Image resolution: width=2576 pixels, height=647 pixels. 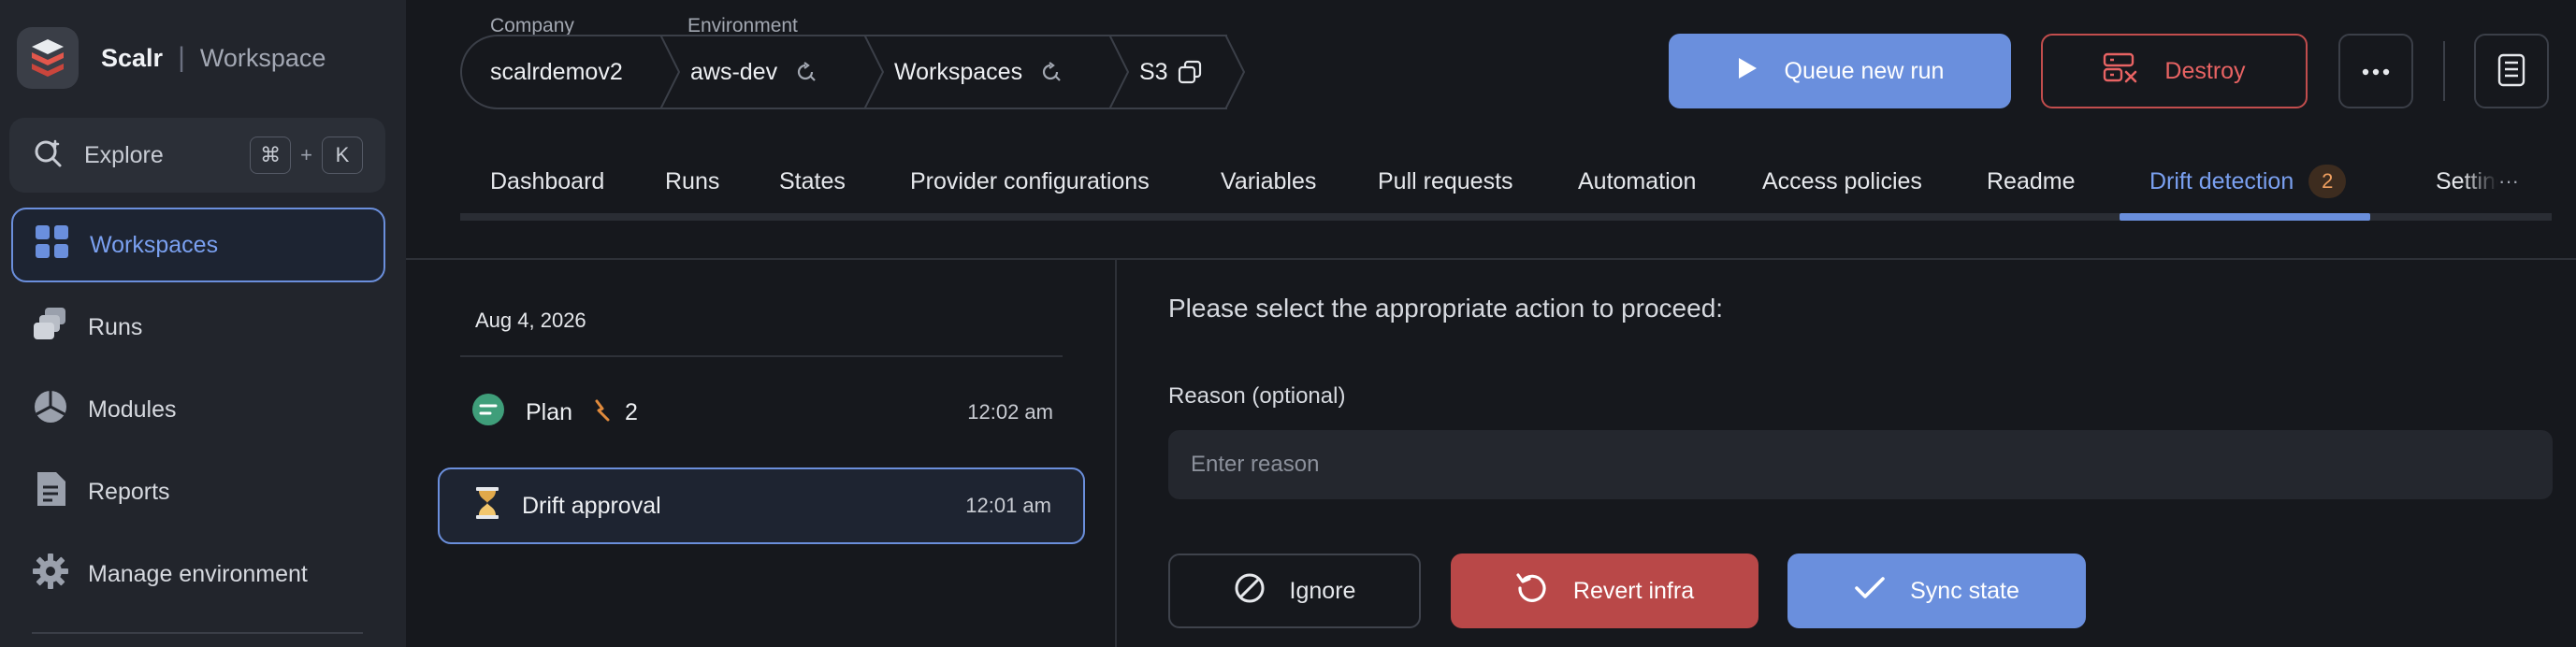 I want to click on run-row-plan: Plan 2 12:02 am, so click(x=761, y=412).